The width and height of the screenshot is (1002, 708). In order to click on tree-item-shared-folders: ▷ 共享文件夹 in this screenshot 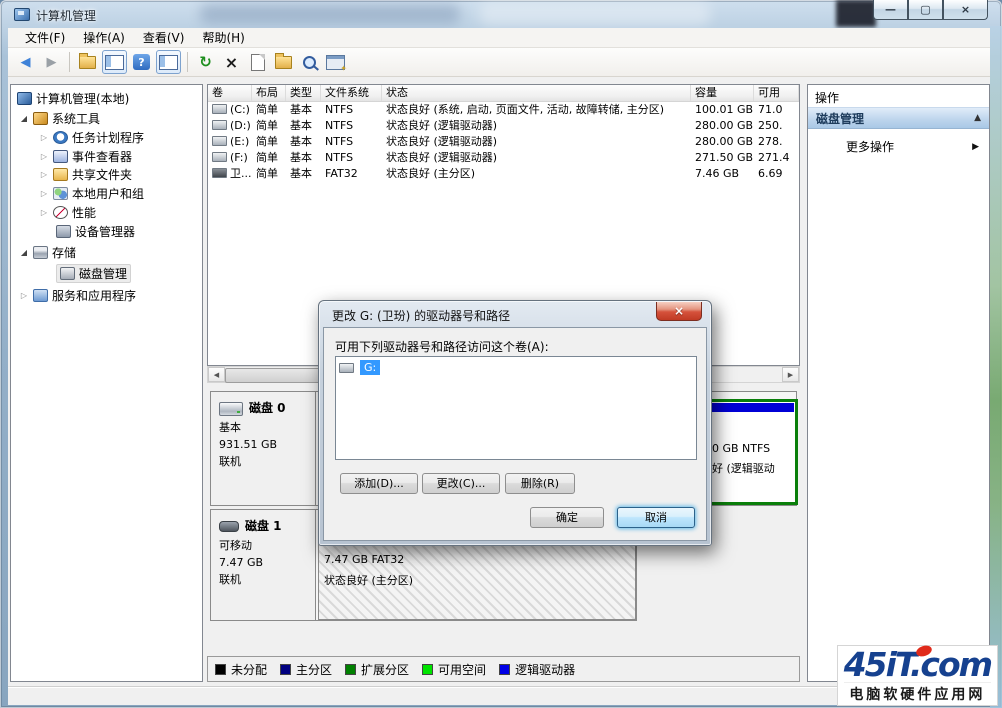, I will do `click(85, 174)`.